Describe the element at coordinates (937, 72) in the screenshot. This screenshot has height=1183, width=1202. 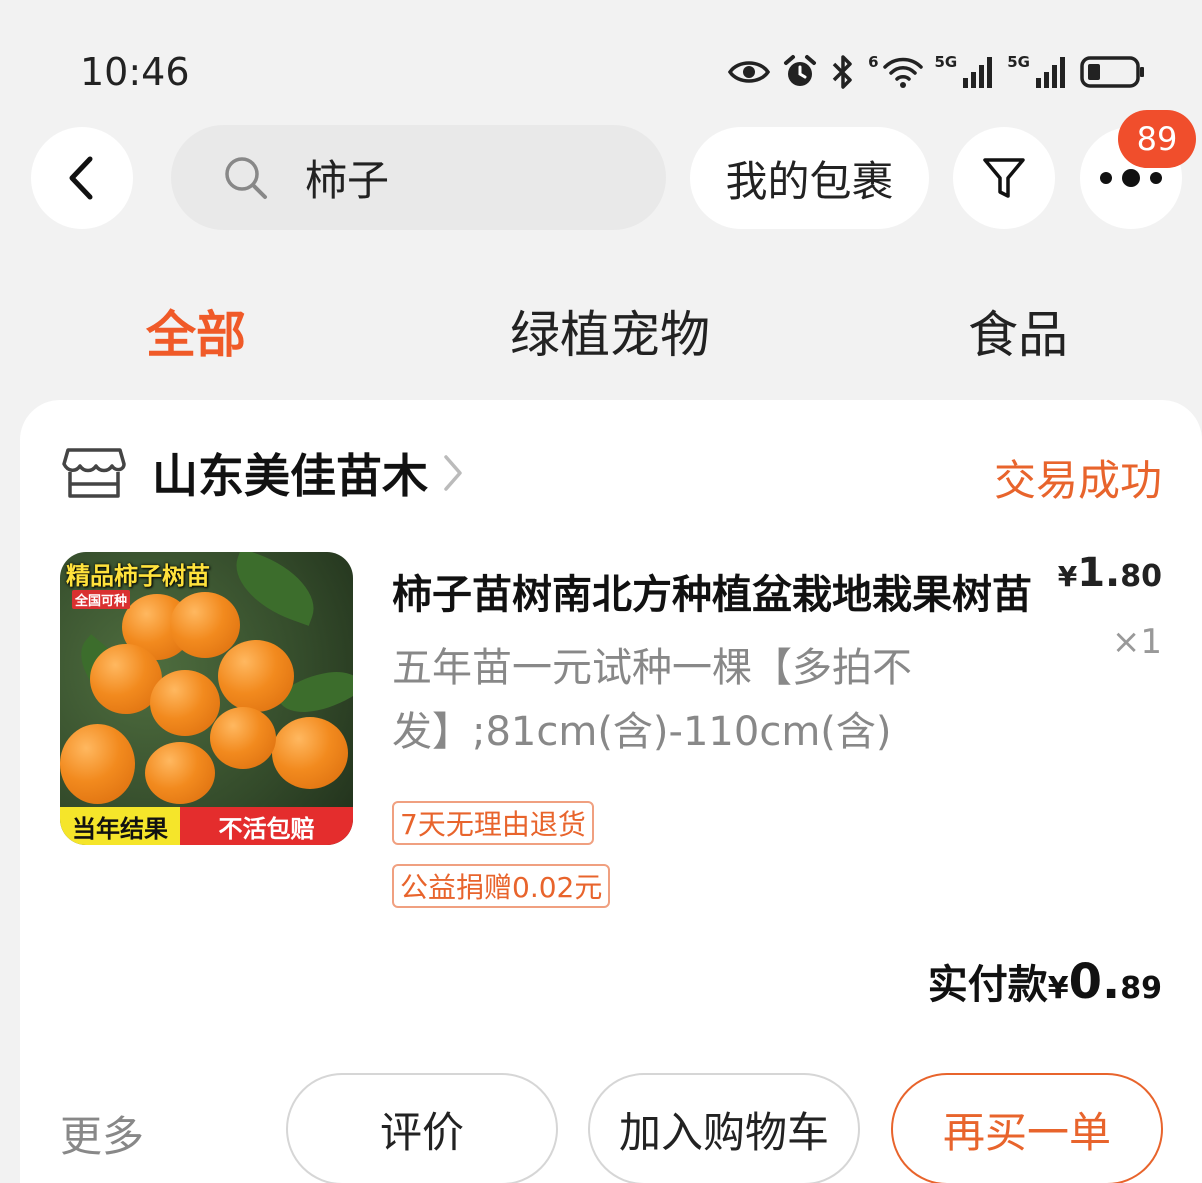
I see `status-icons: 6 5G 5G` at that location.